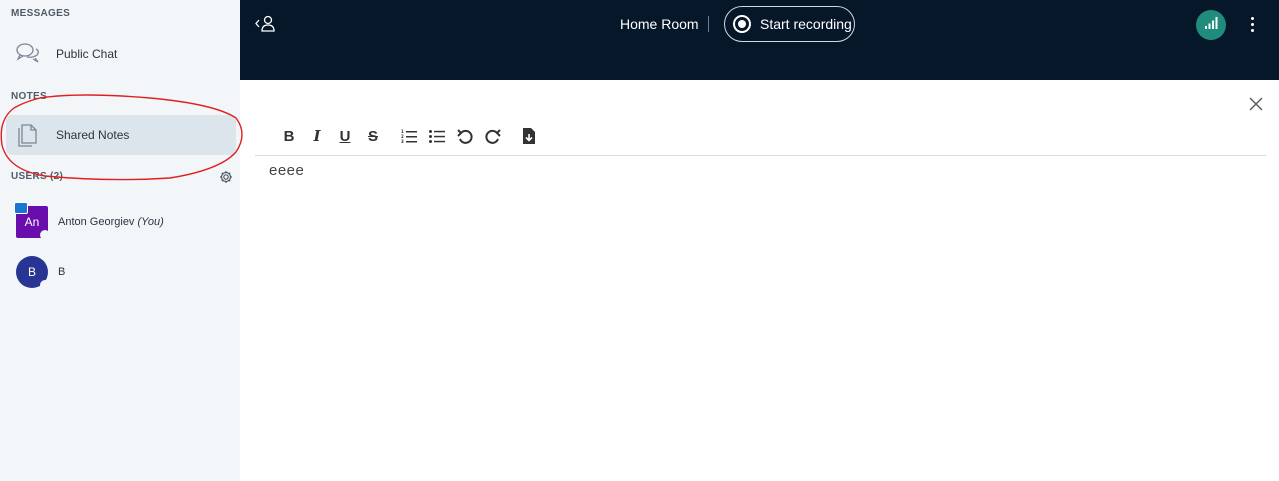  Describe the element at coordinates (21, 208) in the screenshot. I see `presenter-icon` at that location.